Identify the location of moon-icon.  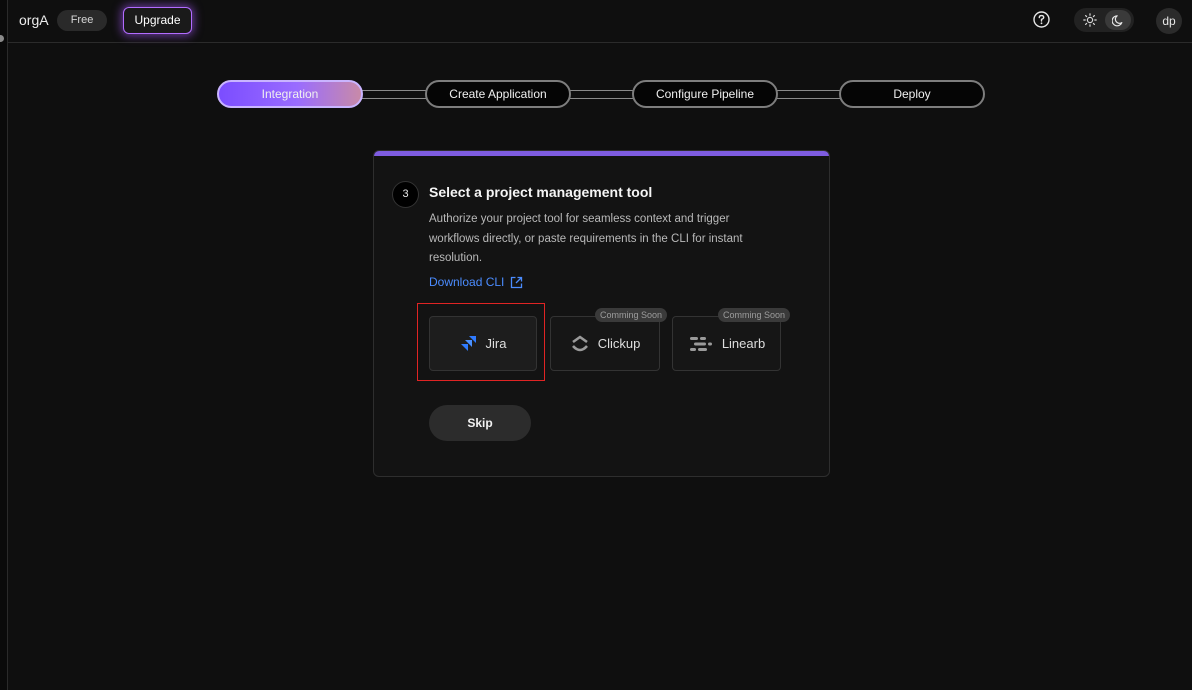
(1118, 20).